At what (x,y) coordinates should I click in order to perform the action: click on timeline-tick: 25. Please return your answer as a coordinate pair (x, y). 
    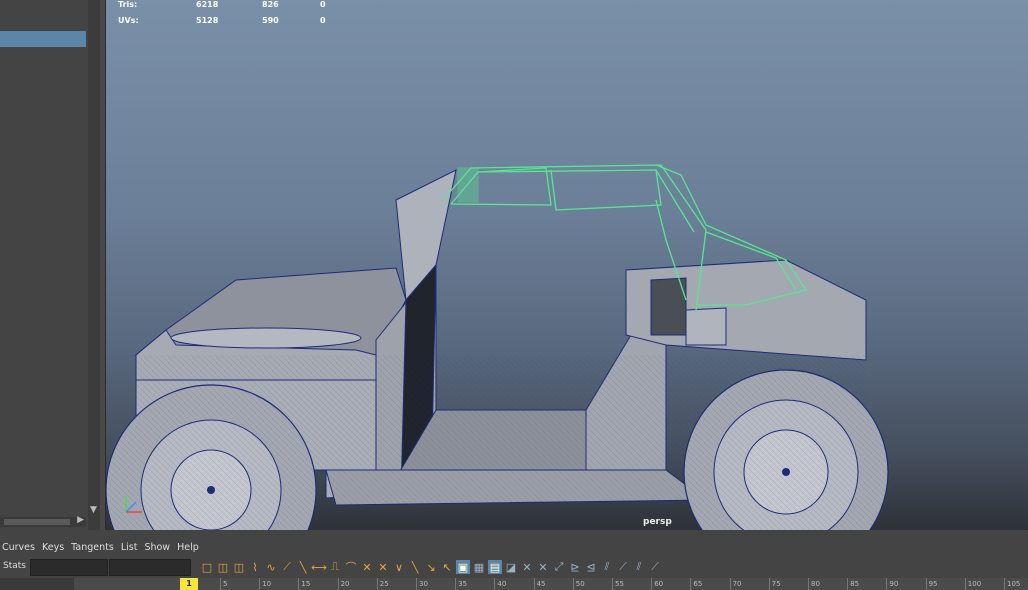
    Looking at the image, I should click on (382, 584).